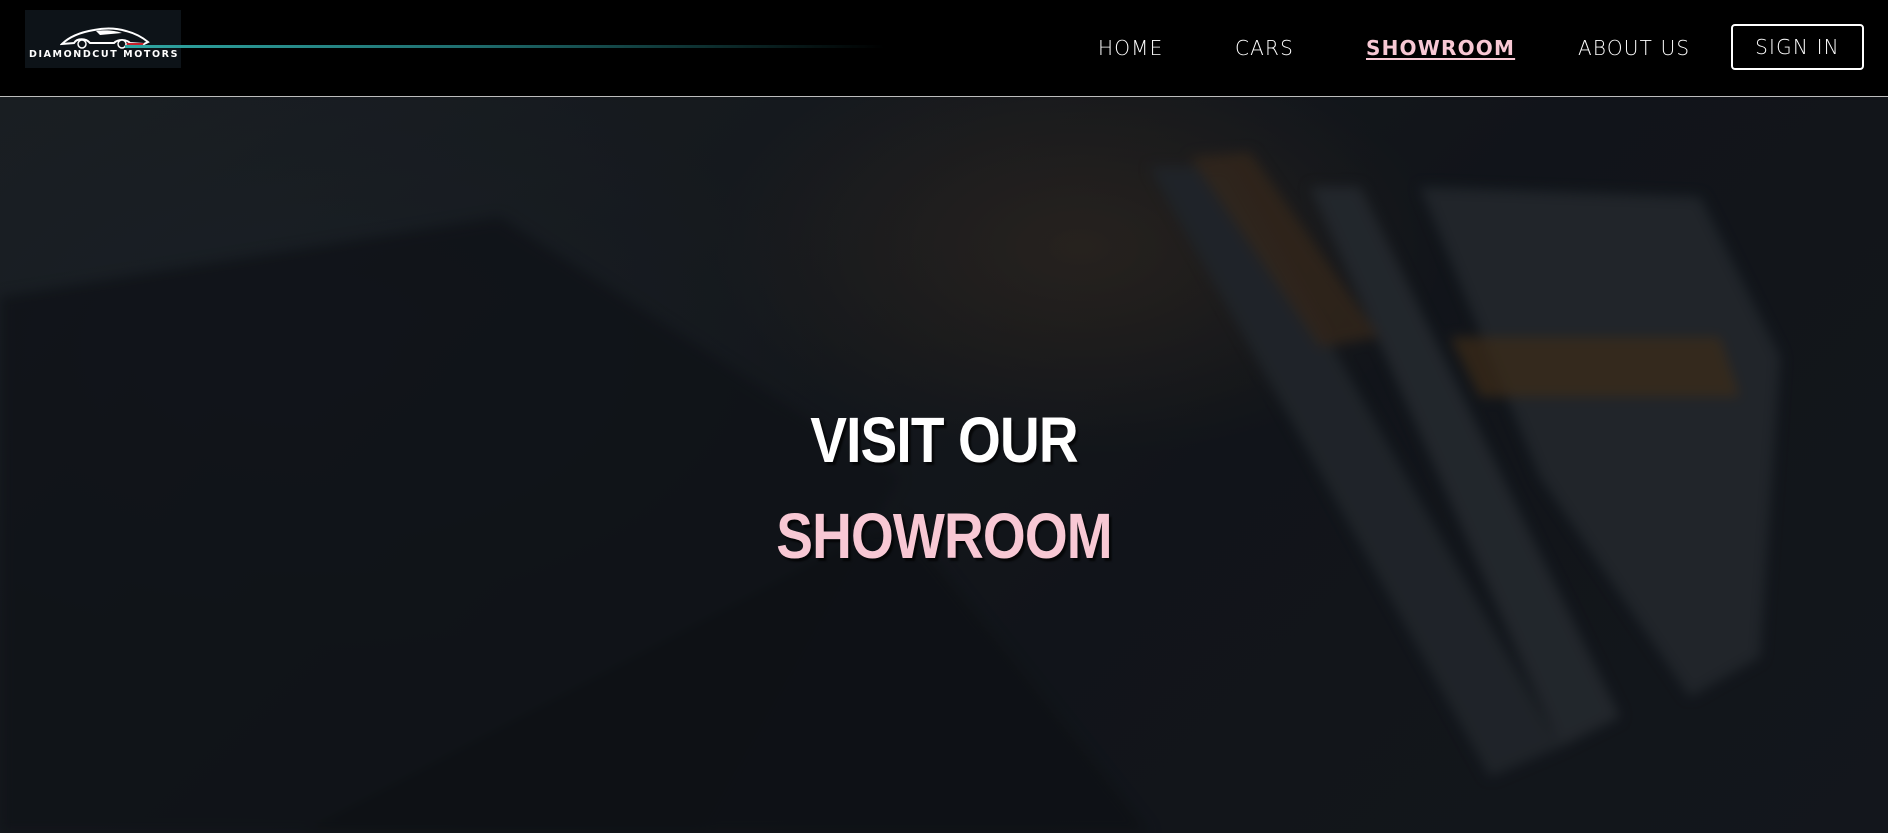 The width and height of the screenshot is (1888, 833). What do you see at coordinates (944, 536) in the screenshot?
I see `hero-title-line-2: SHOWROOM` at bounding box center [944, 536].